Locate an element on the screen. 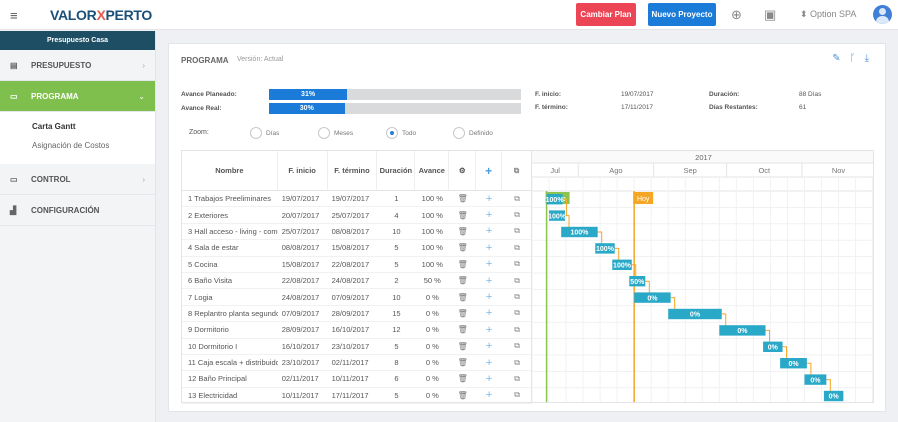 The width and height of the screenshot is (898, 422). gear-icon: ⚙ is located at coordinates (463, 170).